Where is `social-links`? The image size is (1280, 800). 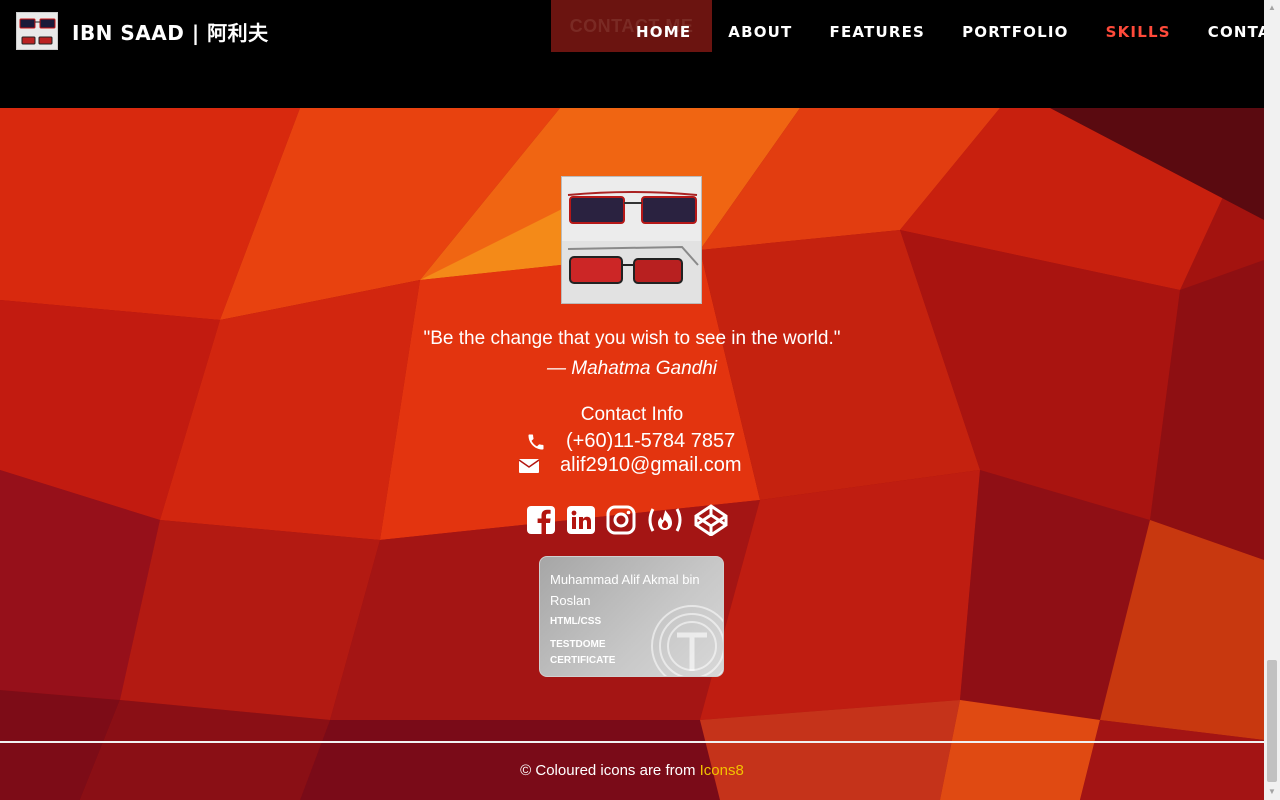 social-links is located at coordinates (632, 520).